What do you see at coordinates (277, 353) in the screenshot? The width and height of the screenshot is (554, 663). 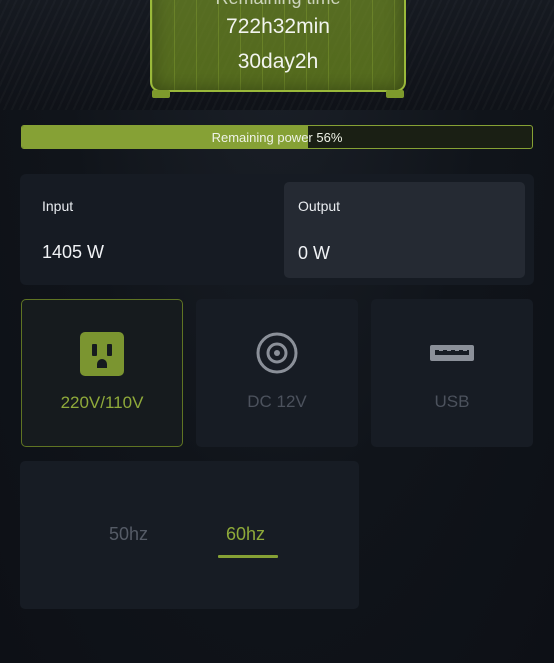 I see `dc-port-icon` at bounding box center [277, 353].